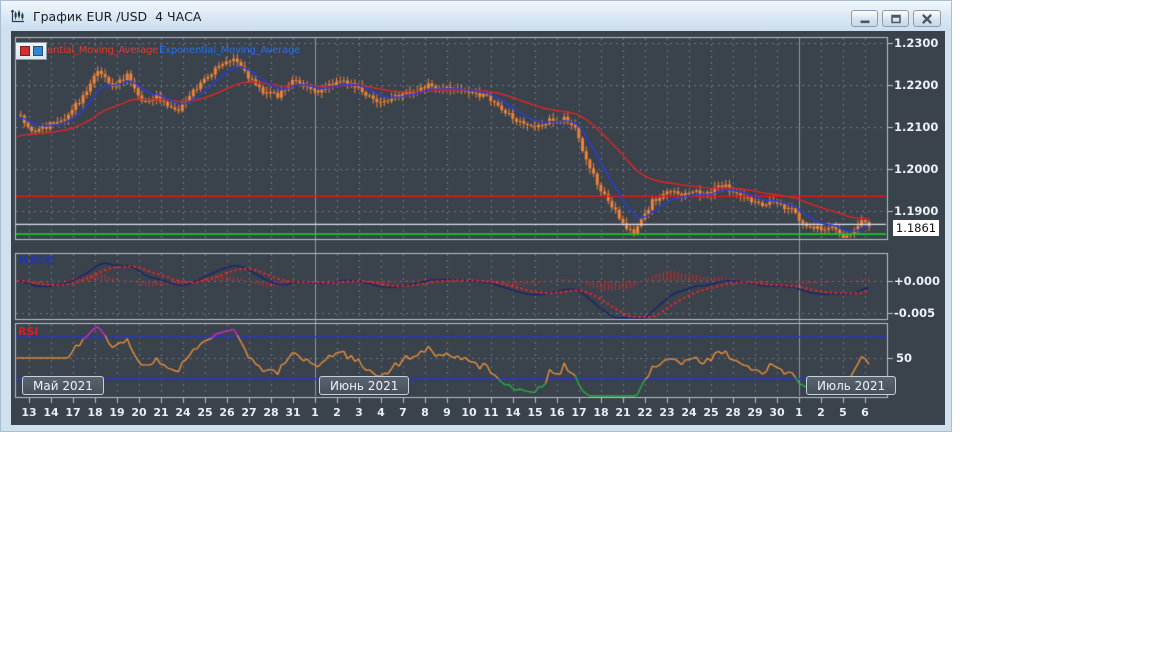 The image size is (1152, 648). What do you see at coordinates (864, 18) in the screenshot?
I see `minimize-button` at bounding box center [864, 18].